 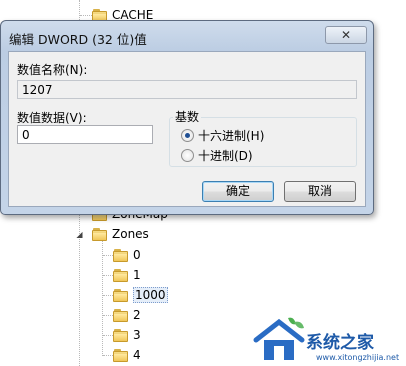 What do you see at coordinates (187, 155) in the screenshot?
I see `radio-unchecked-icon` at bounding box center [187, 155].